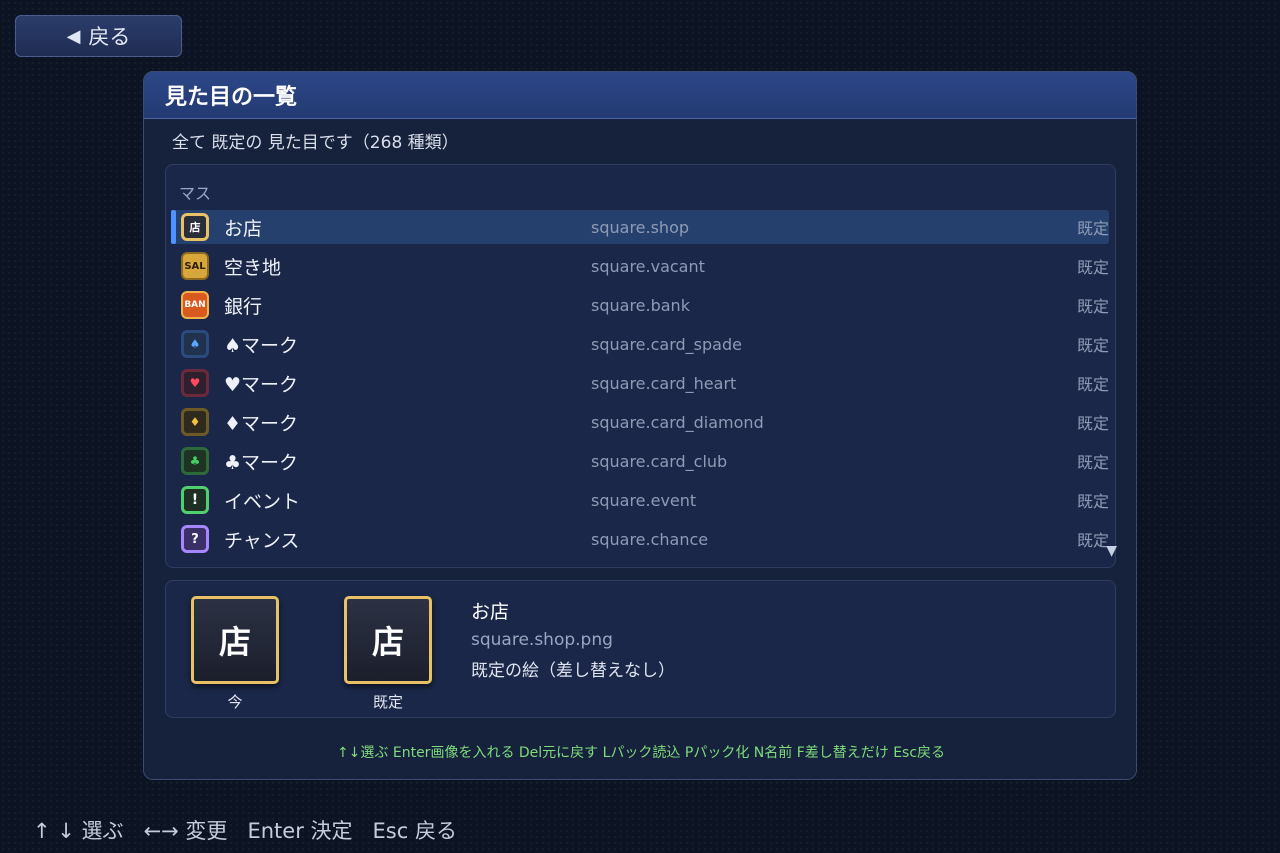 This screenshot has width=1280, height=853. Describe the element at coordinates (677, 422) in the screenshot. I see `row-id: square.card_diamond` at that location.